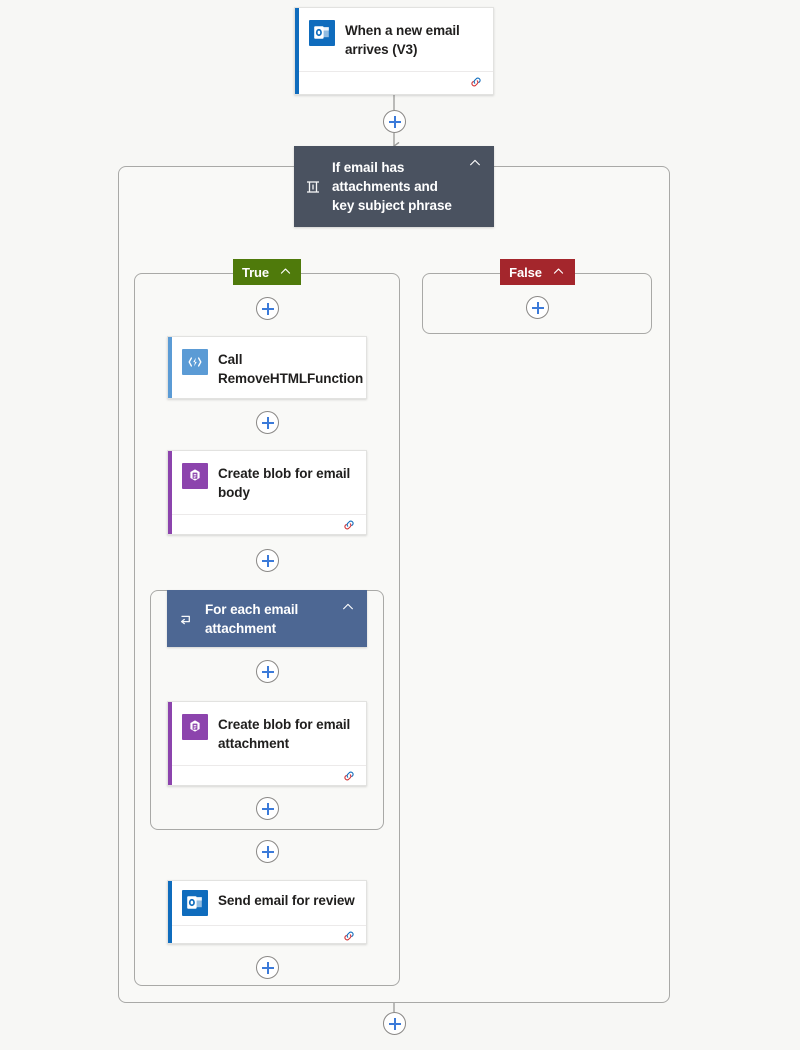 The height and width of the screenshot is (1050, 800). What do you see at coordinates (252, 618) in the screenshot?
I see `foreach-title: For each email attachment` at bounding box center [252, 618].